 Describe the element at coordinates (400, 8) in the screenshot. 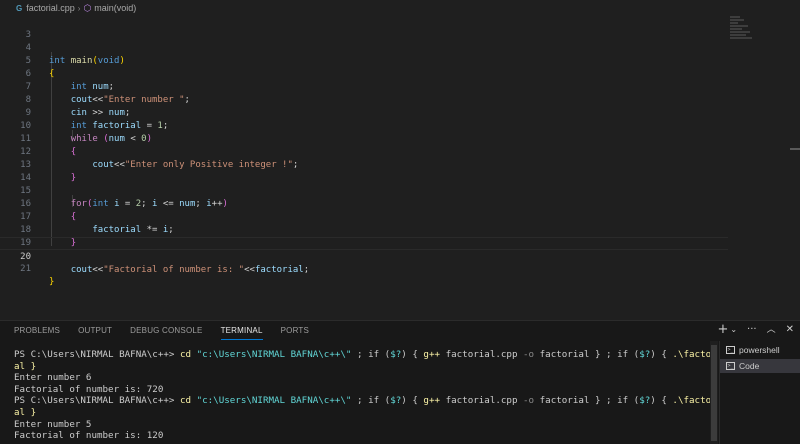

I see `breadcrumb: G factorial.cpp › ⬡ main(void)` at that location.